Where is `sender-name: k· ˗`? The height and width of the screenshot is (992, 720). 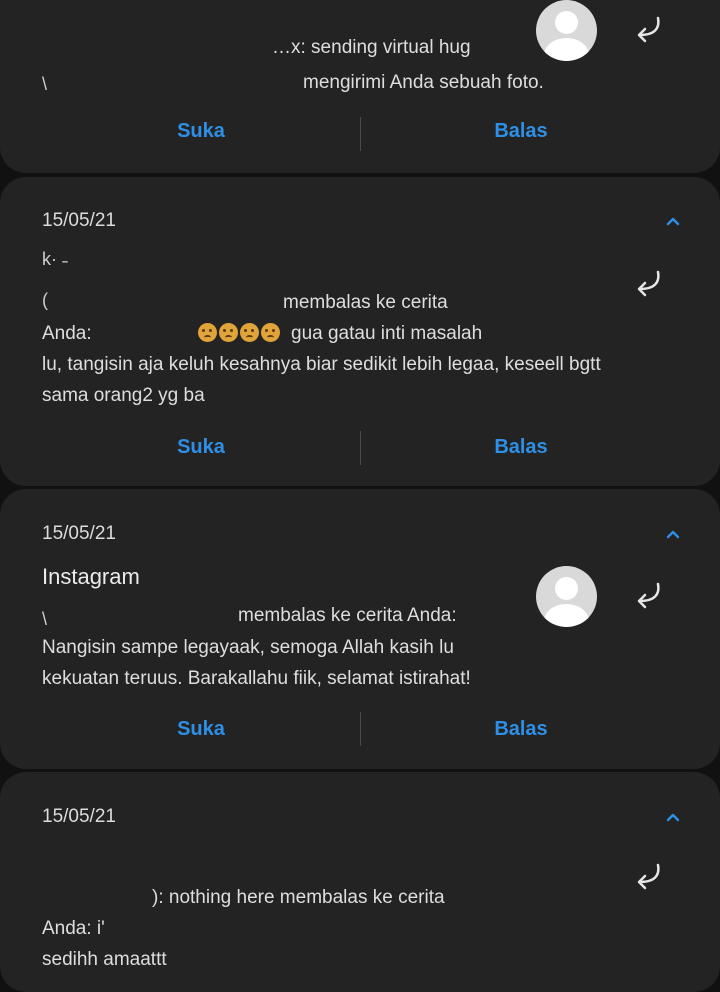 sender-name: k· ˗ is located at coordinates (55, 259).